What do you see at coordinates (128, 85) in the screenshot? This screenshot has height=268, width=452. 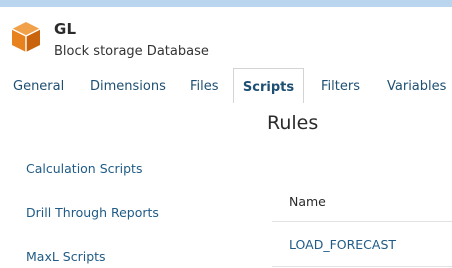 I see `tab-dimensions: Dimensions` at bounding box center [128, 85].